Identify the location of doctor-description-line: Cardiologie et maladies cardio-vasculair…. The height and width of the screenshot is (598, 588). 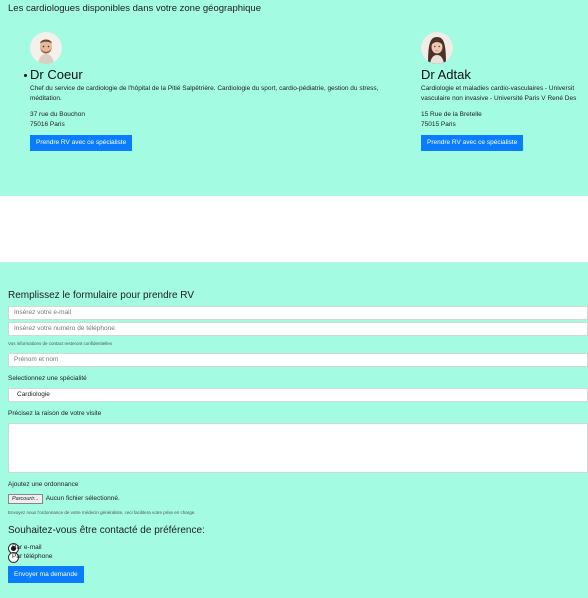
(498, 88).